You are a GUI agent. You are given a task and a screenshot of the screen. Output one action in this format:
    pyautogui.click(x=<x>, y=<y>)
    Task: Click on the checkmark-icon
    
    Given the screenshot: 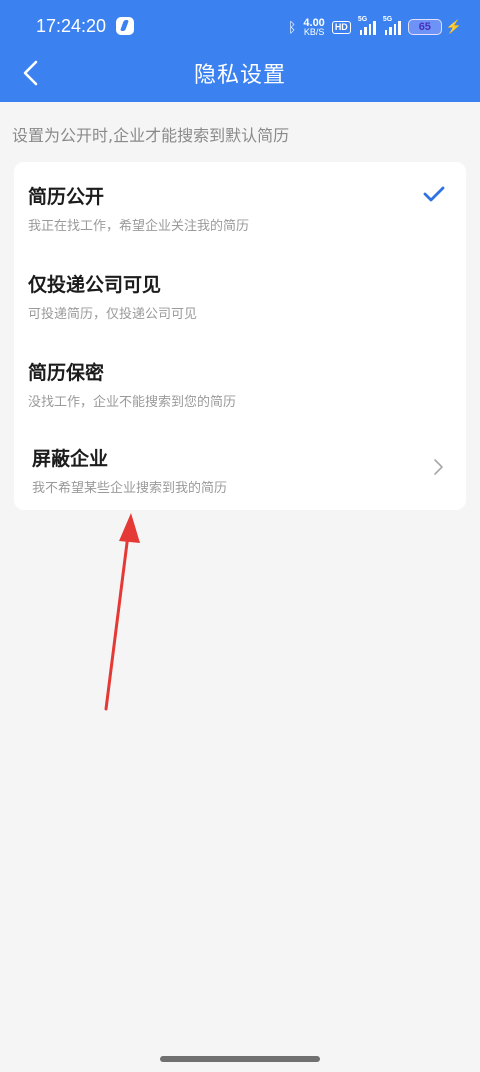 What is the action you would take?
    pyautogui.click(x=434, y=194)
    